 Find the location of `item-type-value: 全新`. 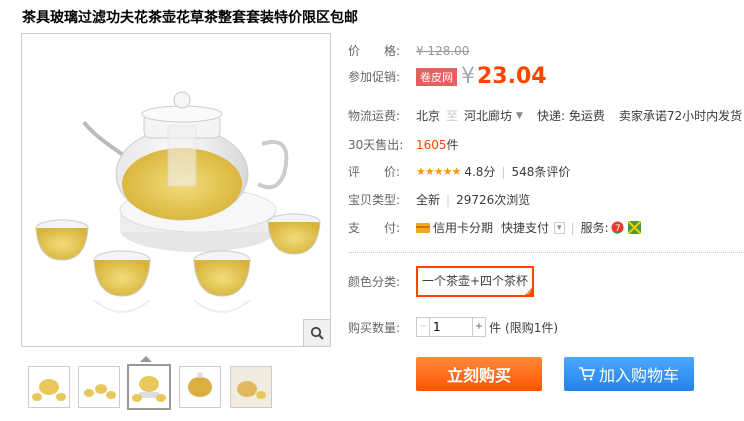

item-type-value: 全新 is located at coordinates (428, 200).